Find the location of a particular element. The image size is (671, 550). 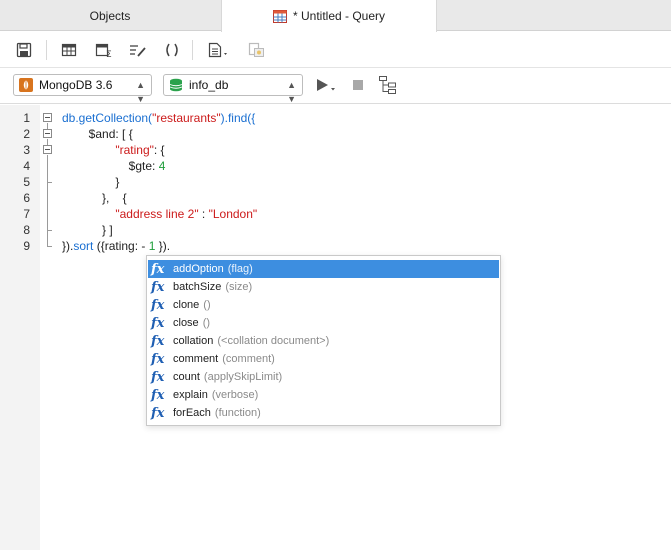

autocomplete-item: fx batchSize (size) is located at coordinates (323, 287).